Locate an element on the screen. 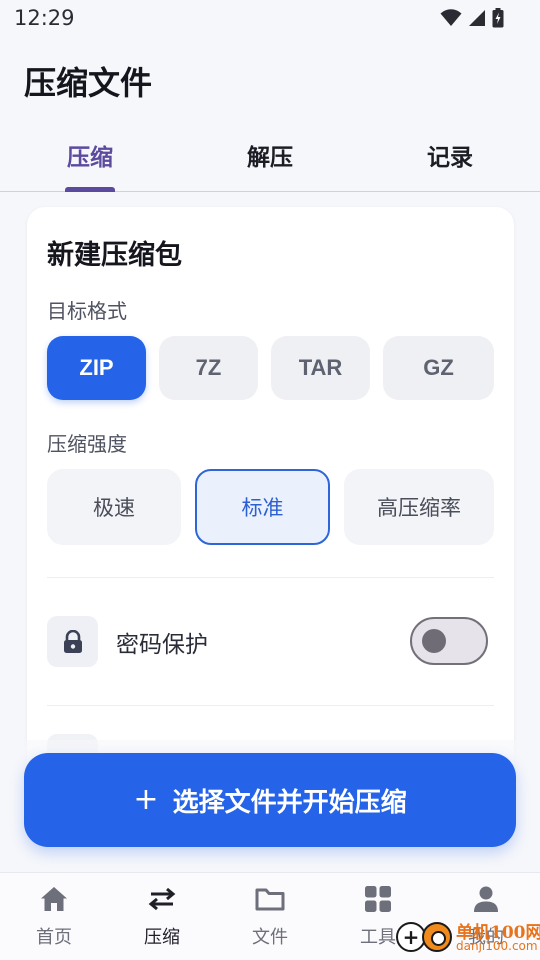 This screenshot has height=960, width=540. swap-arrows-icon is located at coordinates (162, 899).